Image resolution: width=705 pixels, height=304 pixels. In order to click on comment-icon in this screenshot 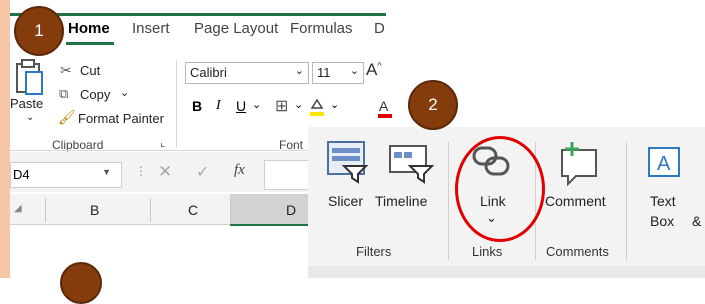, I will do `click(580, 163)`.